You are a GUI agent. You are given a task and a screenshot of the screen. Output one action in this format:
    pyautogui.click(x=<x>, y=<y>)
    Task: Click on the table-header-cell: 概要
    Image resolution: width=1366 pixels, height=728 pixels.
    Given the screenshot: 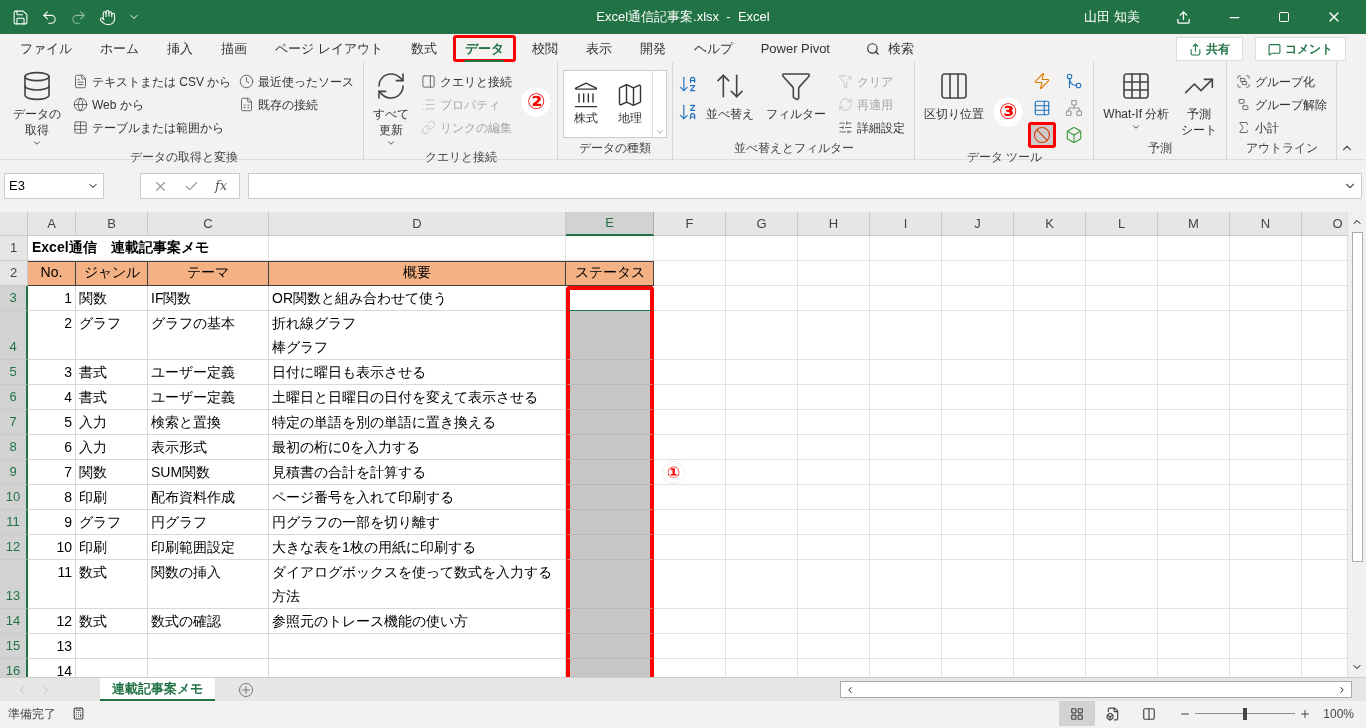 What is the action you would take?
    pyautogui.click(x=417, y=273)
    